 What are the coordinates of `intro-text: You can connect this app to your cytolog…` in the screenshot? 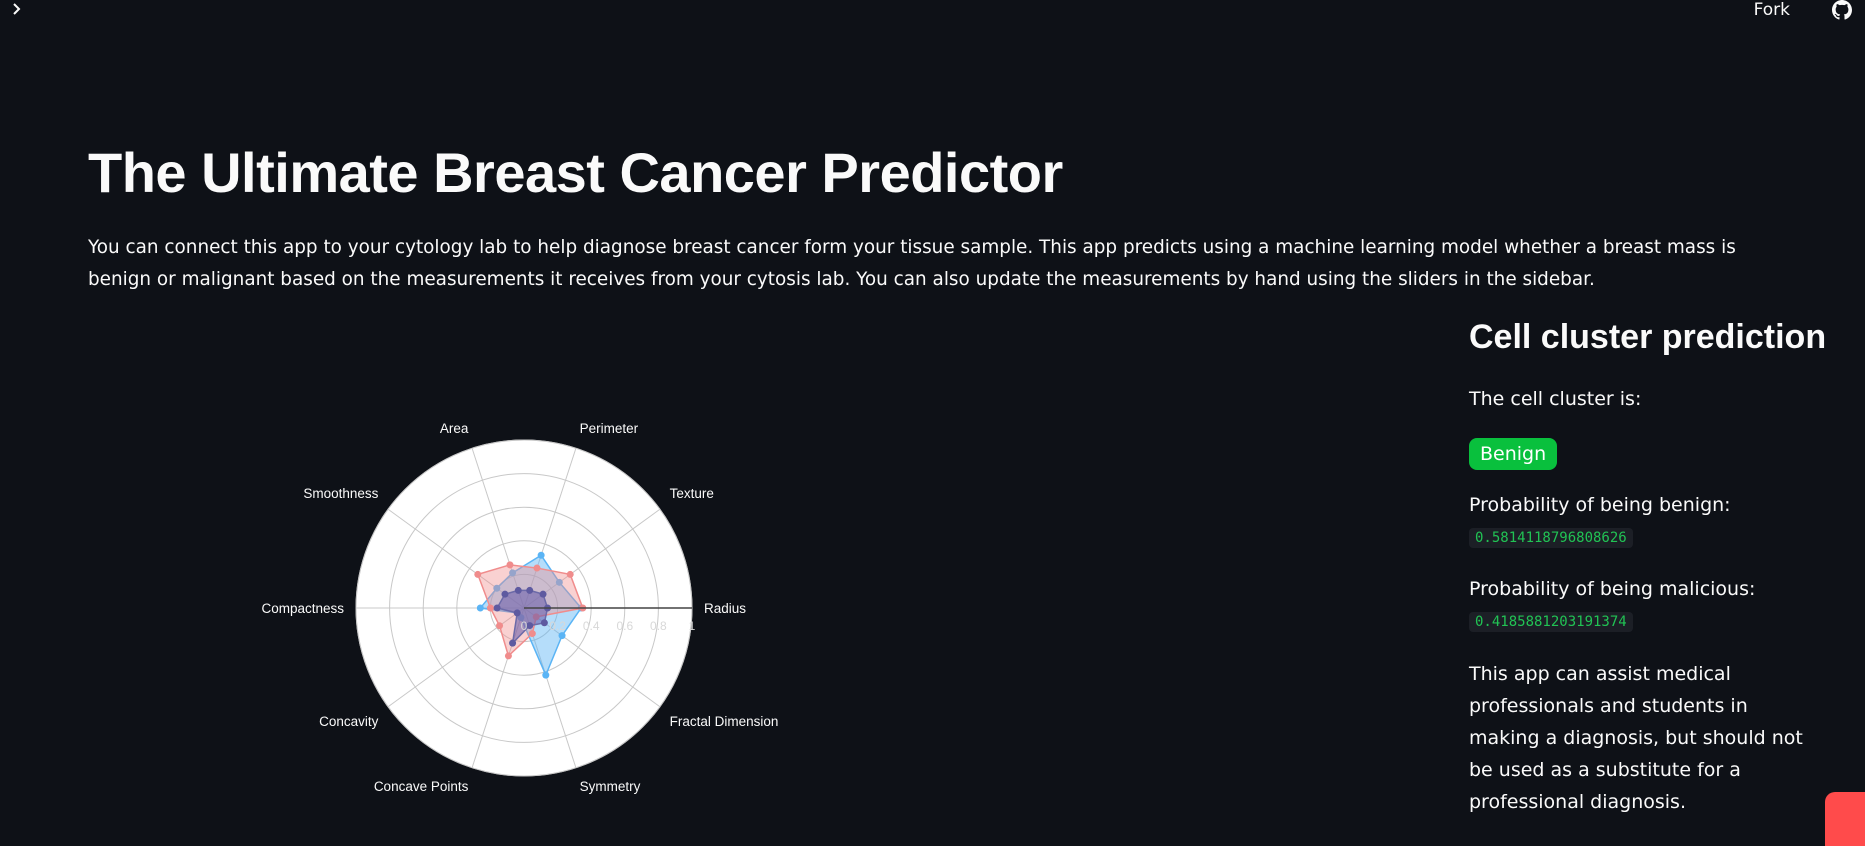 It's located at (912, 263).